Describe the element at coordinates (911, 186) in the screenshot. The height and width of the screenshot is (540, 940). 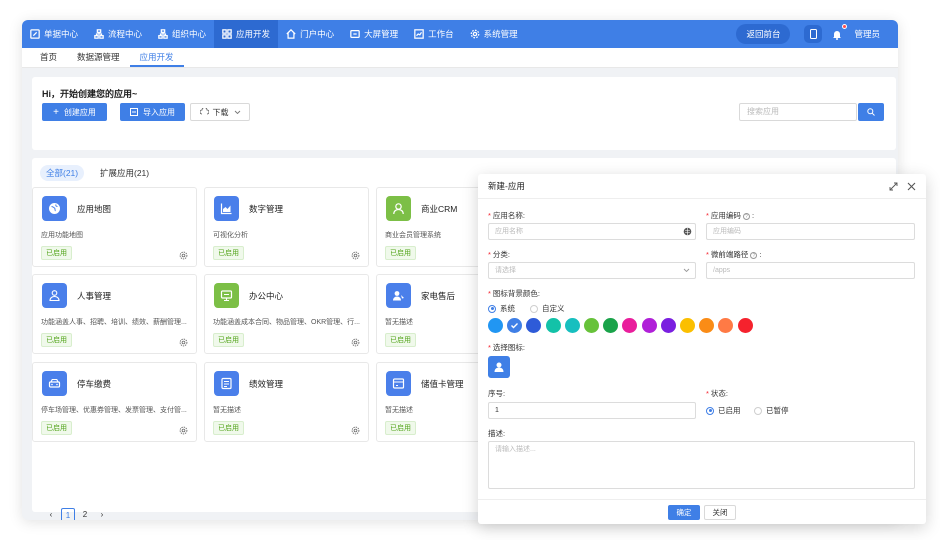
I see `close-icon` at that location.